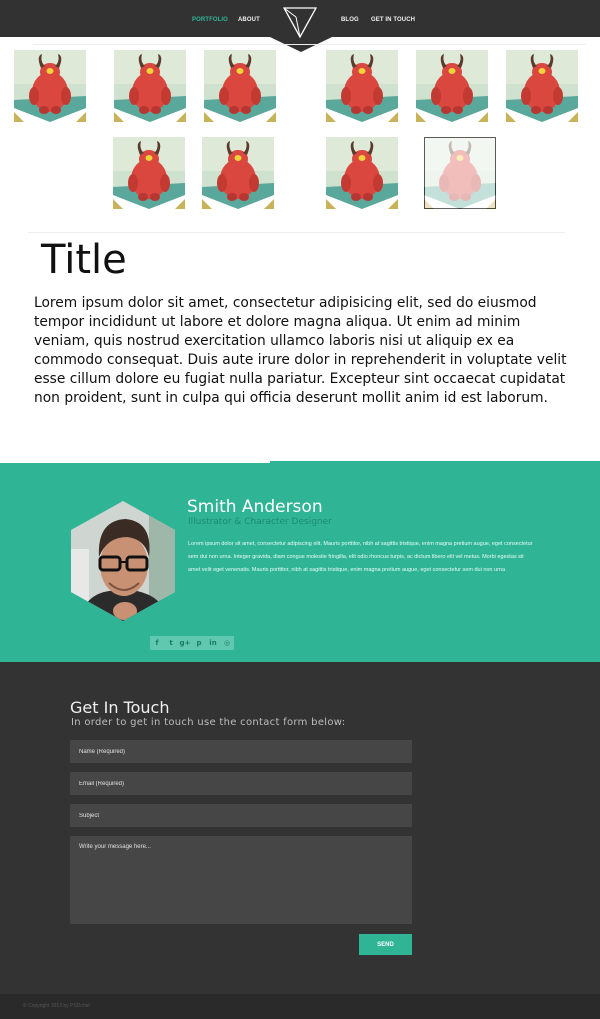  What do you see at coordinates (393, 20) in the screenshot?
I see `nav-get-in-touch-link: GET IN TOUCH` at bounding box center [393, 20].